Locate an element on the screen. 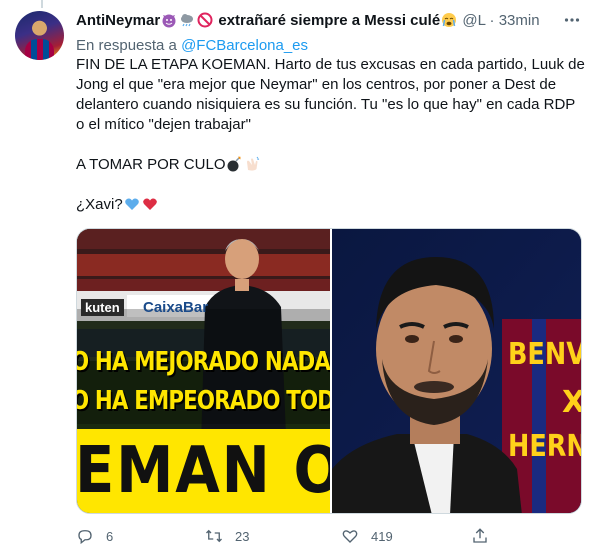  share-button is located at coordinates (480, 536).